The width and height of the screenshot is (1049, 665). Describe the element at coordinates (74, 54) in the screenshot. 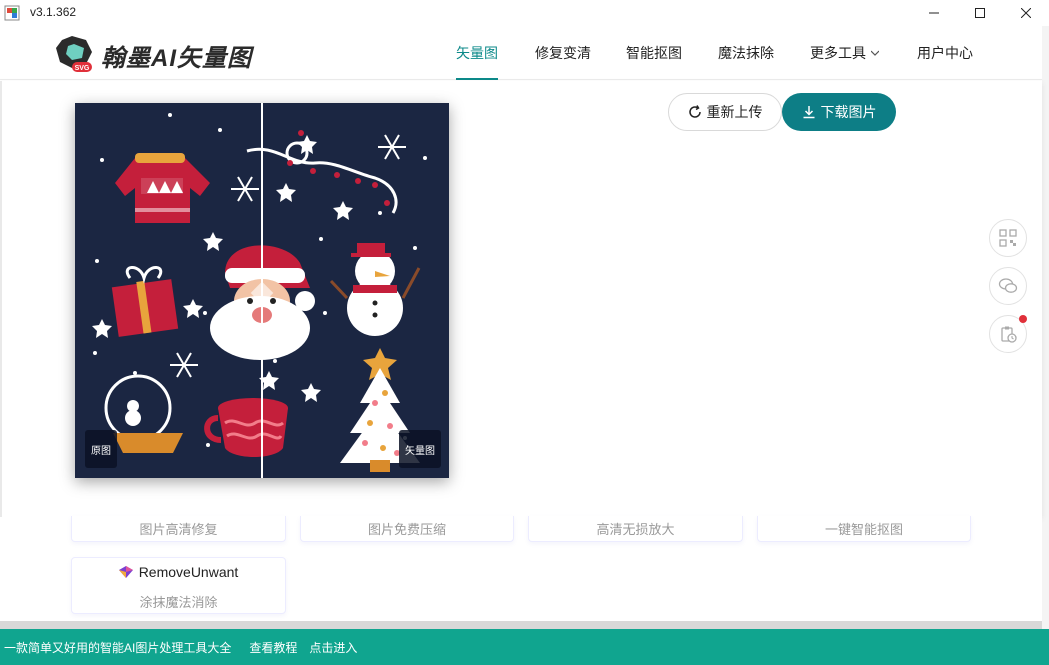

I see `brand-logo: SVG` at that location.